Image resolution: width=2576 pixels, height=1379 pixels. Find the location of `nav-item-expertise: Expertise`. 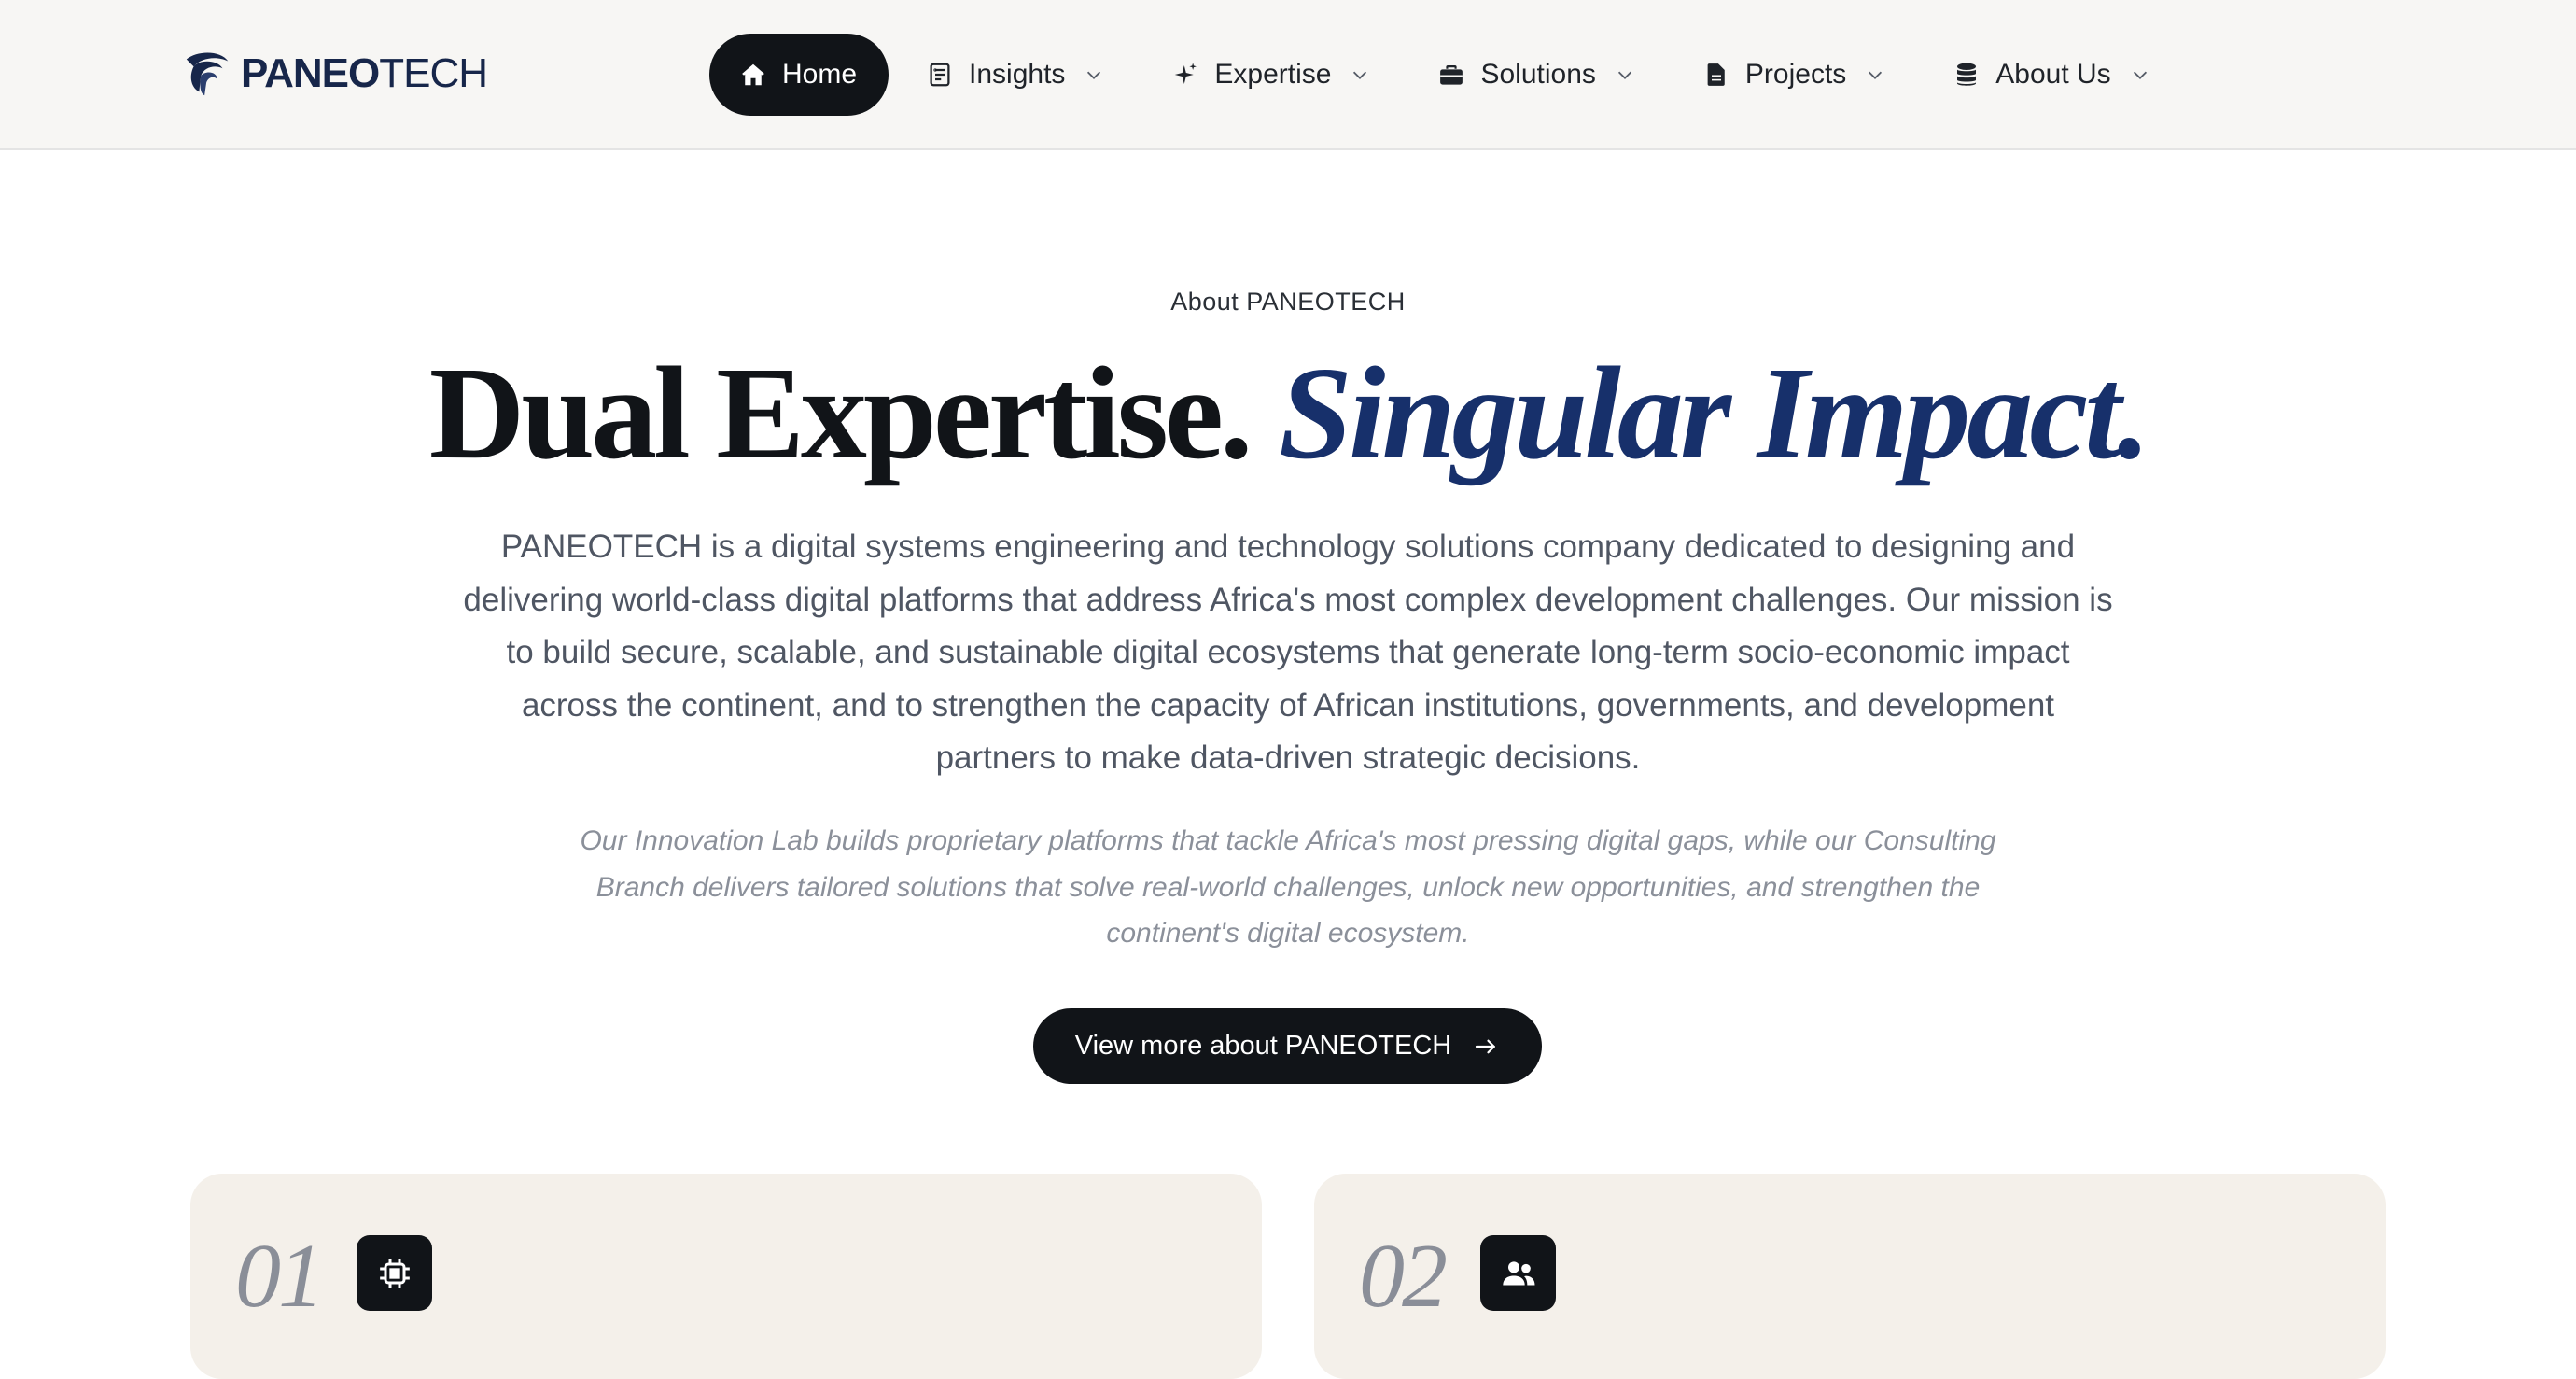

nav-item-expertise: Expertise is located at coordinates (1273, 75).